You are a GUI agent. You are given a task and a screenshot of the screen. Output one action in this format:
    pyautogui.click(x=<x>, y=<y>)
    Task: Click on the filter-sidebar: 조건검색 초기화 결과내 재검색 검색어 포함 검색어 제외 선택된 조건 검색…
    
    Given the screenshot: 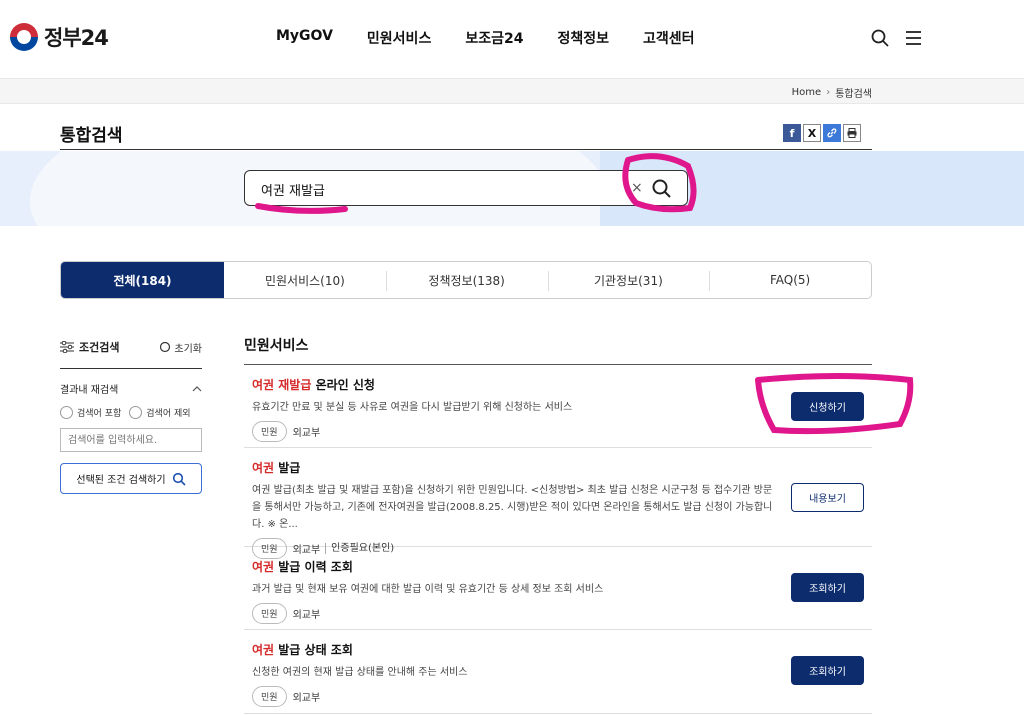 What is the action you would take?
    pyautogui.click(x=131, y=415)
    